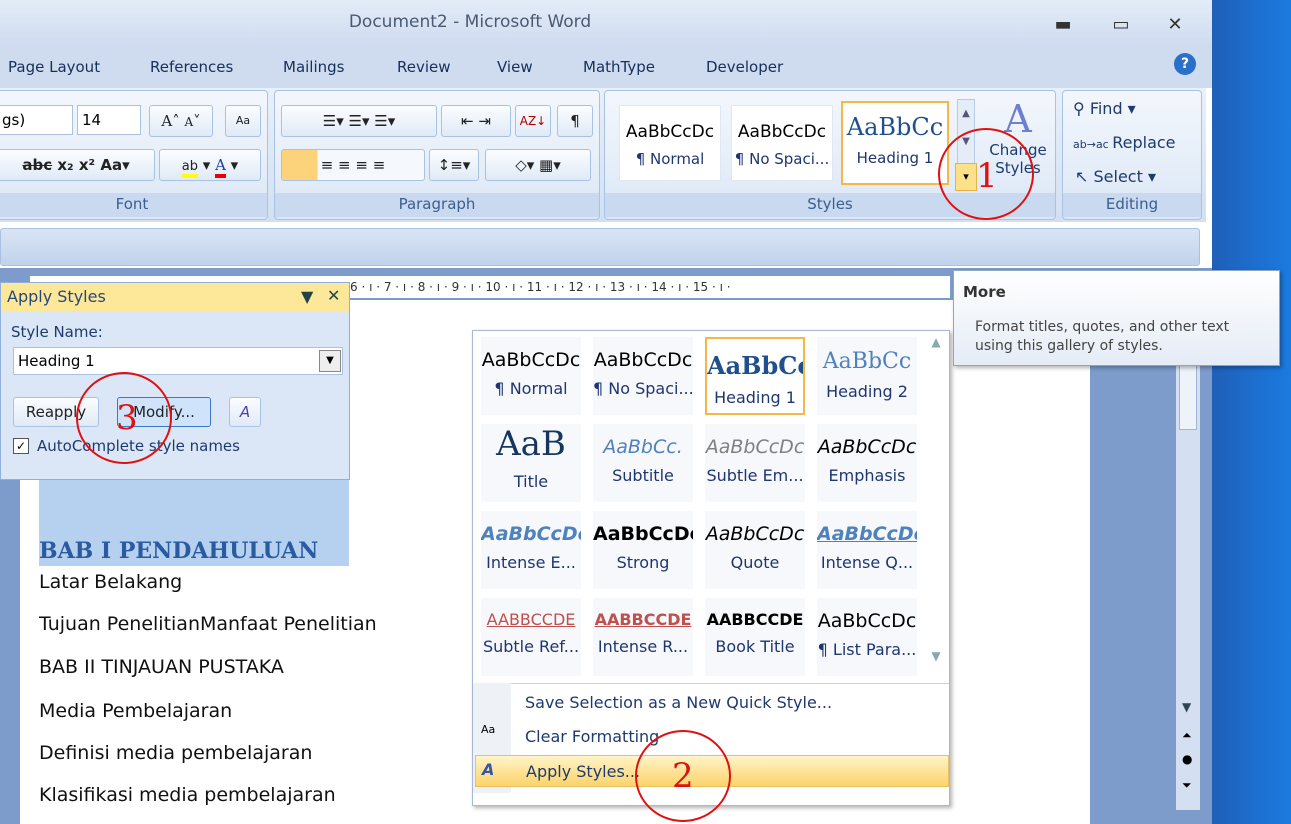  Describe the element at coordinates (191, 67) in the screenshot. I see `tab-references: References` at that location.